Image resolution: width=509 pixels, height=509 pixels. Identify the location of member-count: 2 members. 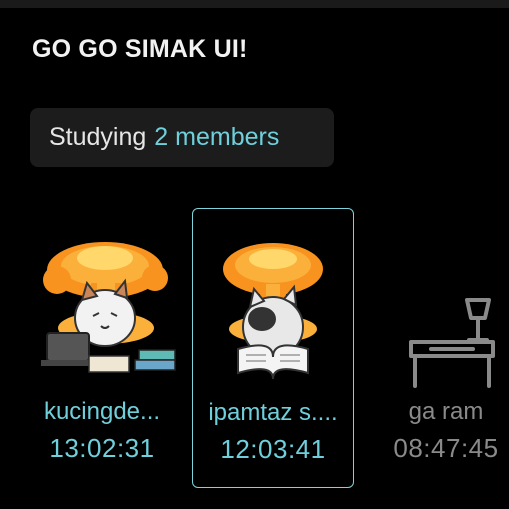
(216, 137).